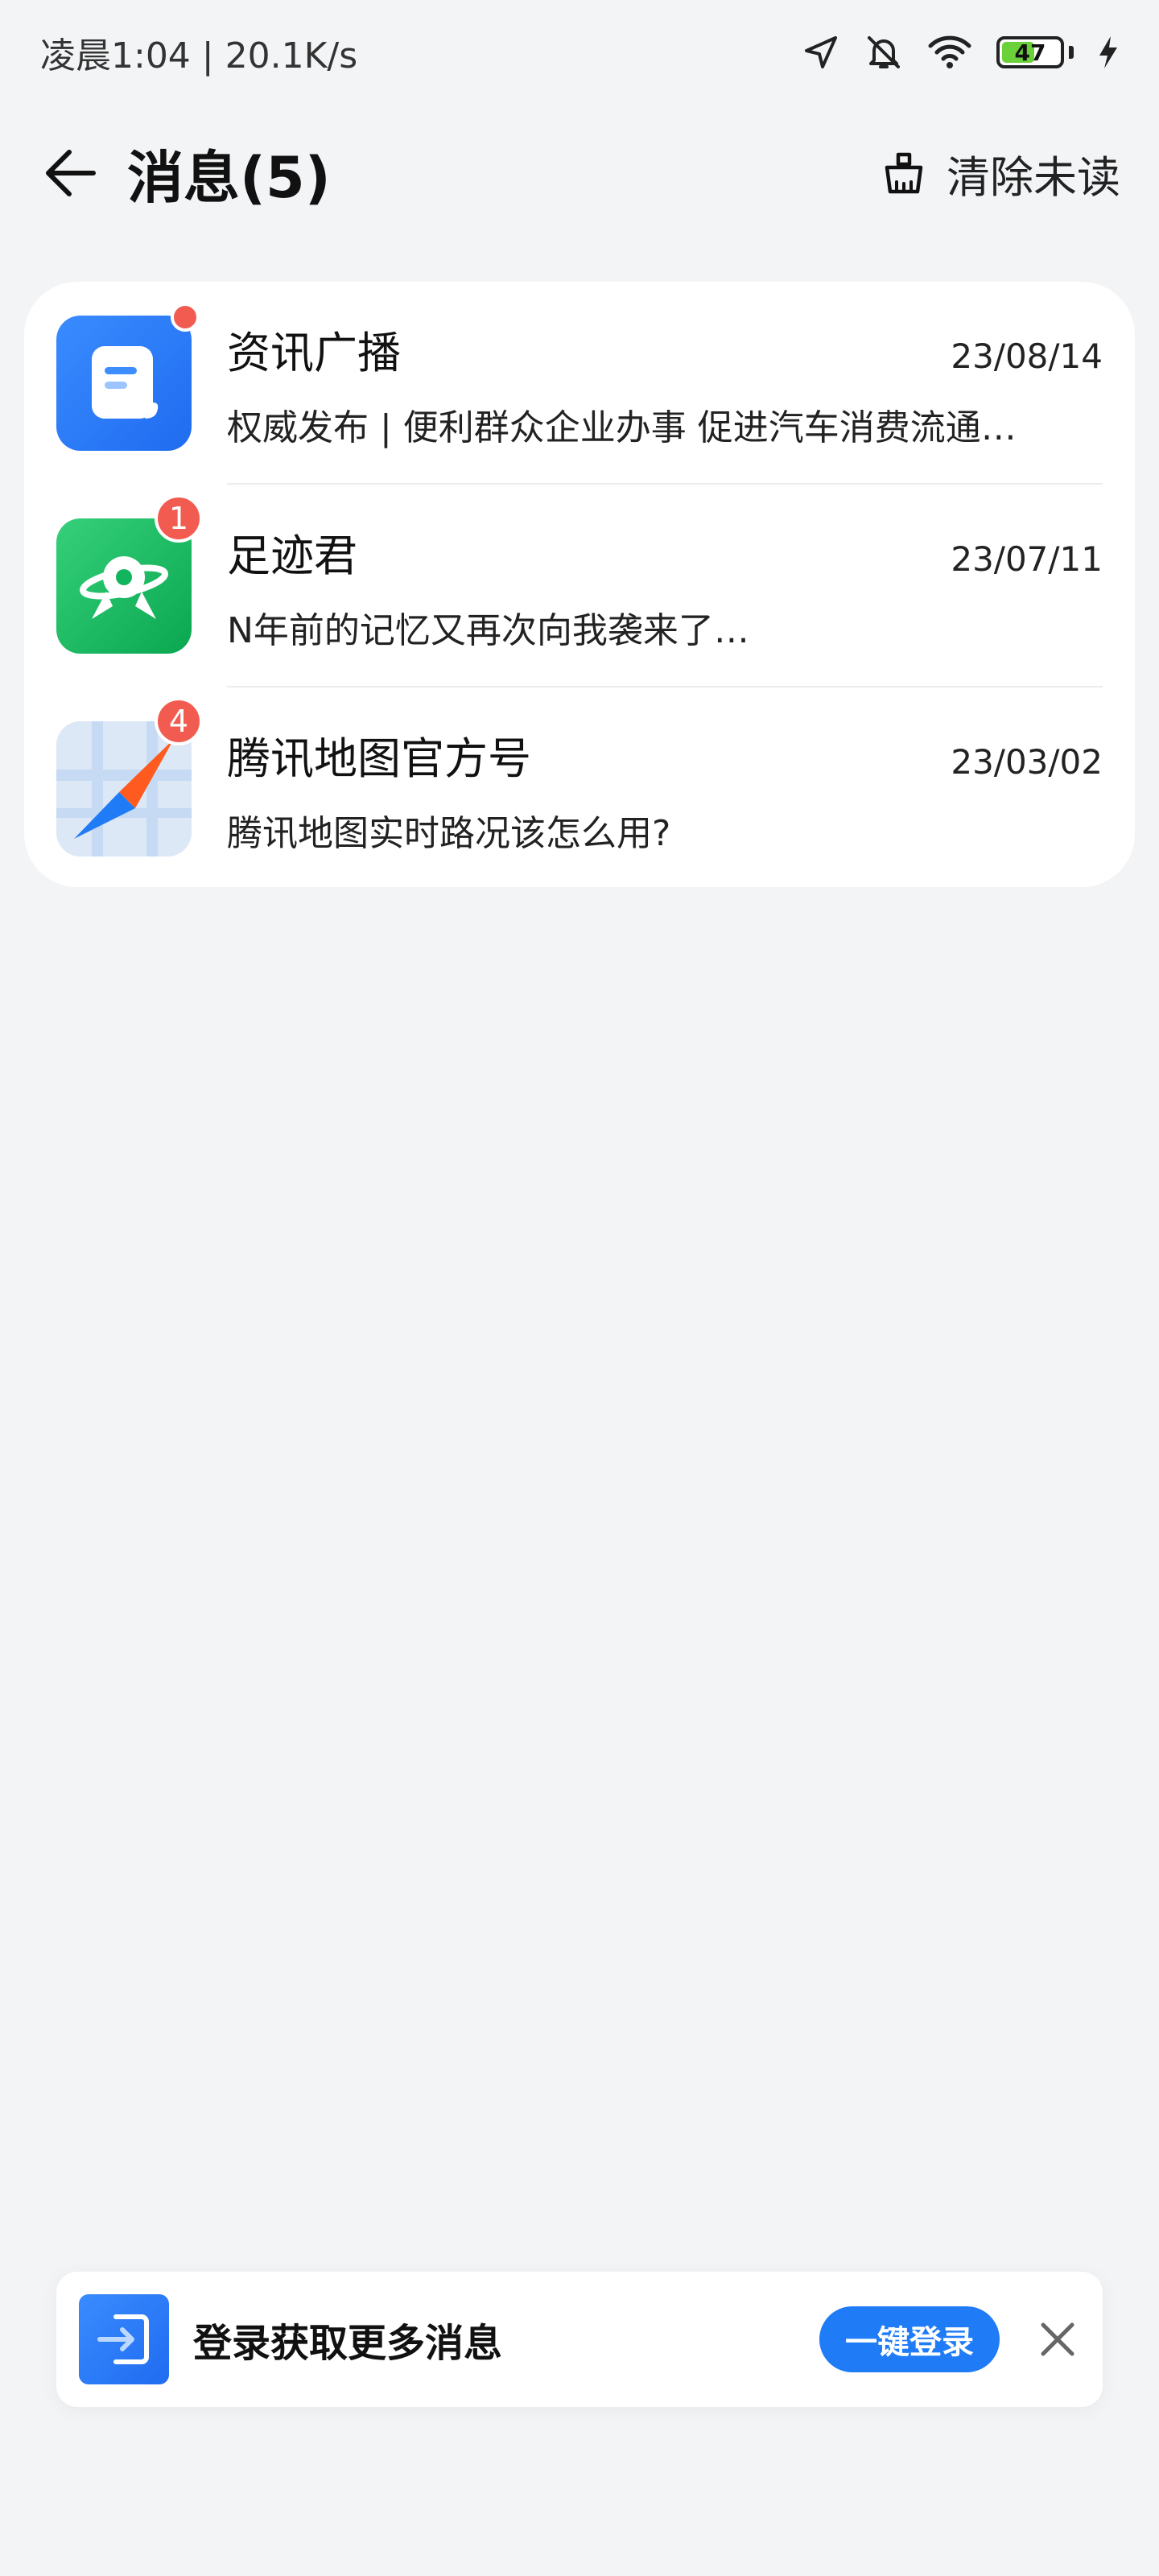 The height and width of the screenshot is (2576, 1159). What do you see at coordinates (579, 173) in the screenshot?
I see `page-header: 消息(5) 清除未读` at bounding box center [579, 173].